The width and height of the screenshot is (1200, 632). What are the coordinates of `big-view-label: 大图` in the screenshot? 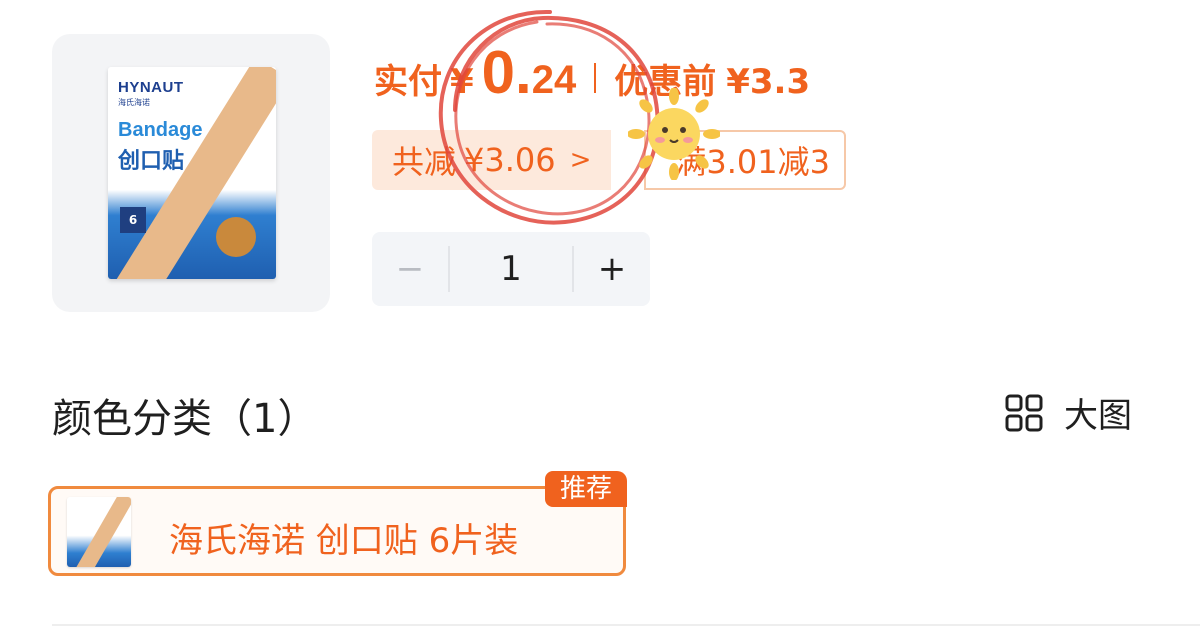 It's located at (1098, 416).